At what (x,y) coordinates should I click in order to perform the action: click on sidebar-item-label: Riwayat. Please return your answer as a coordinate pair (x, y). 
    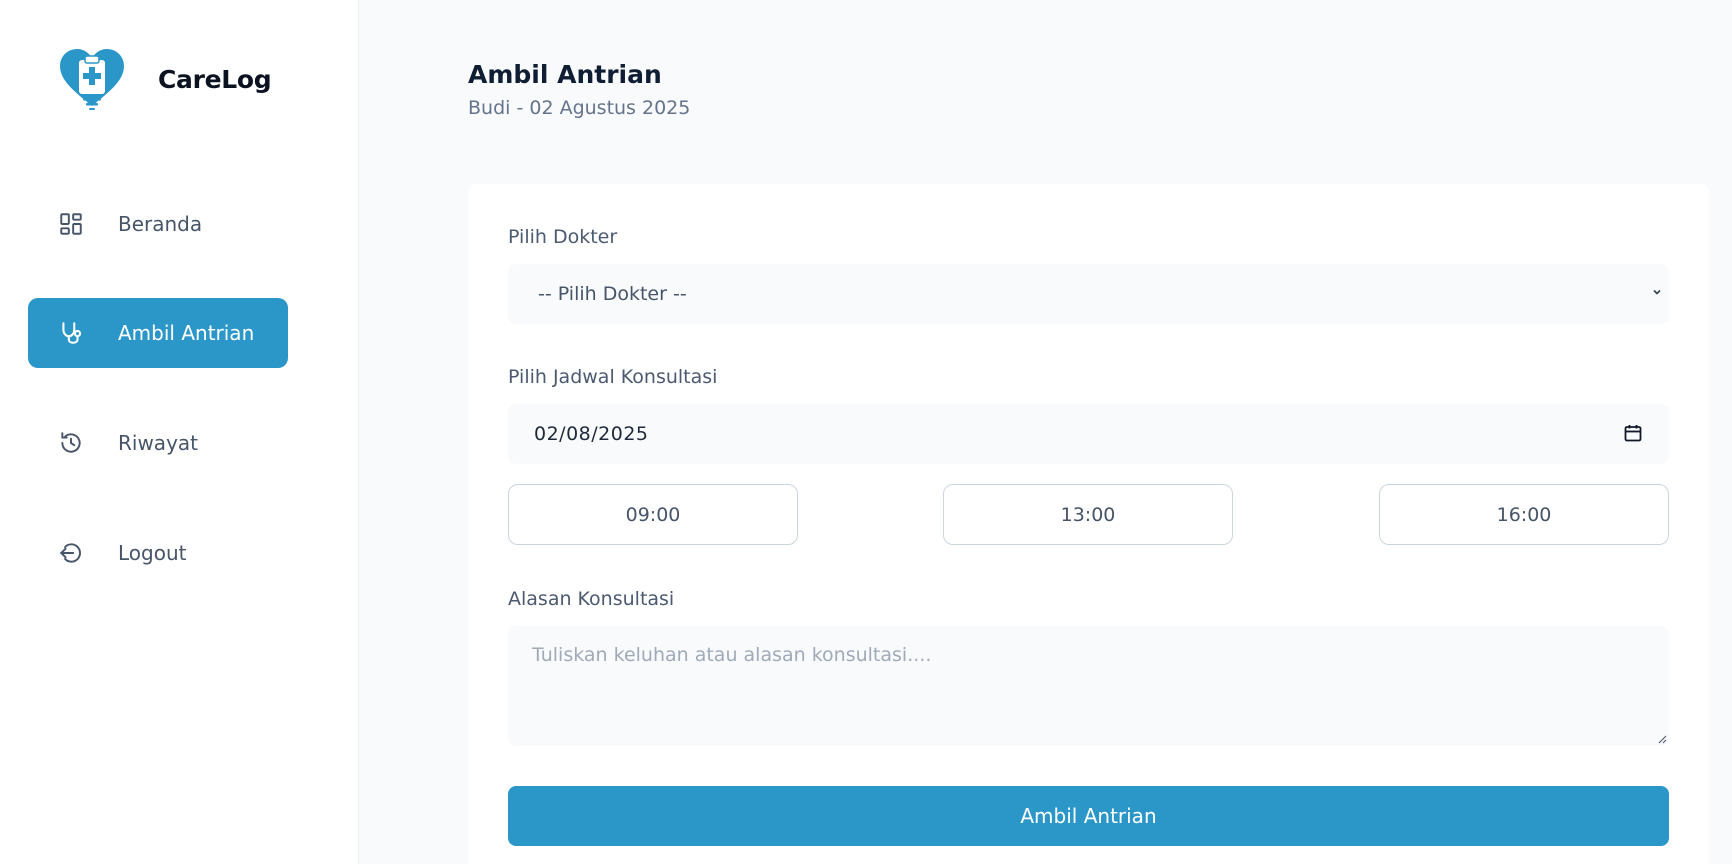
    Looking at the image, I should click on (158, 443).